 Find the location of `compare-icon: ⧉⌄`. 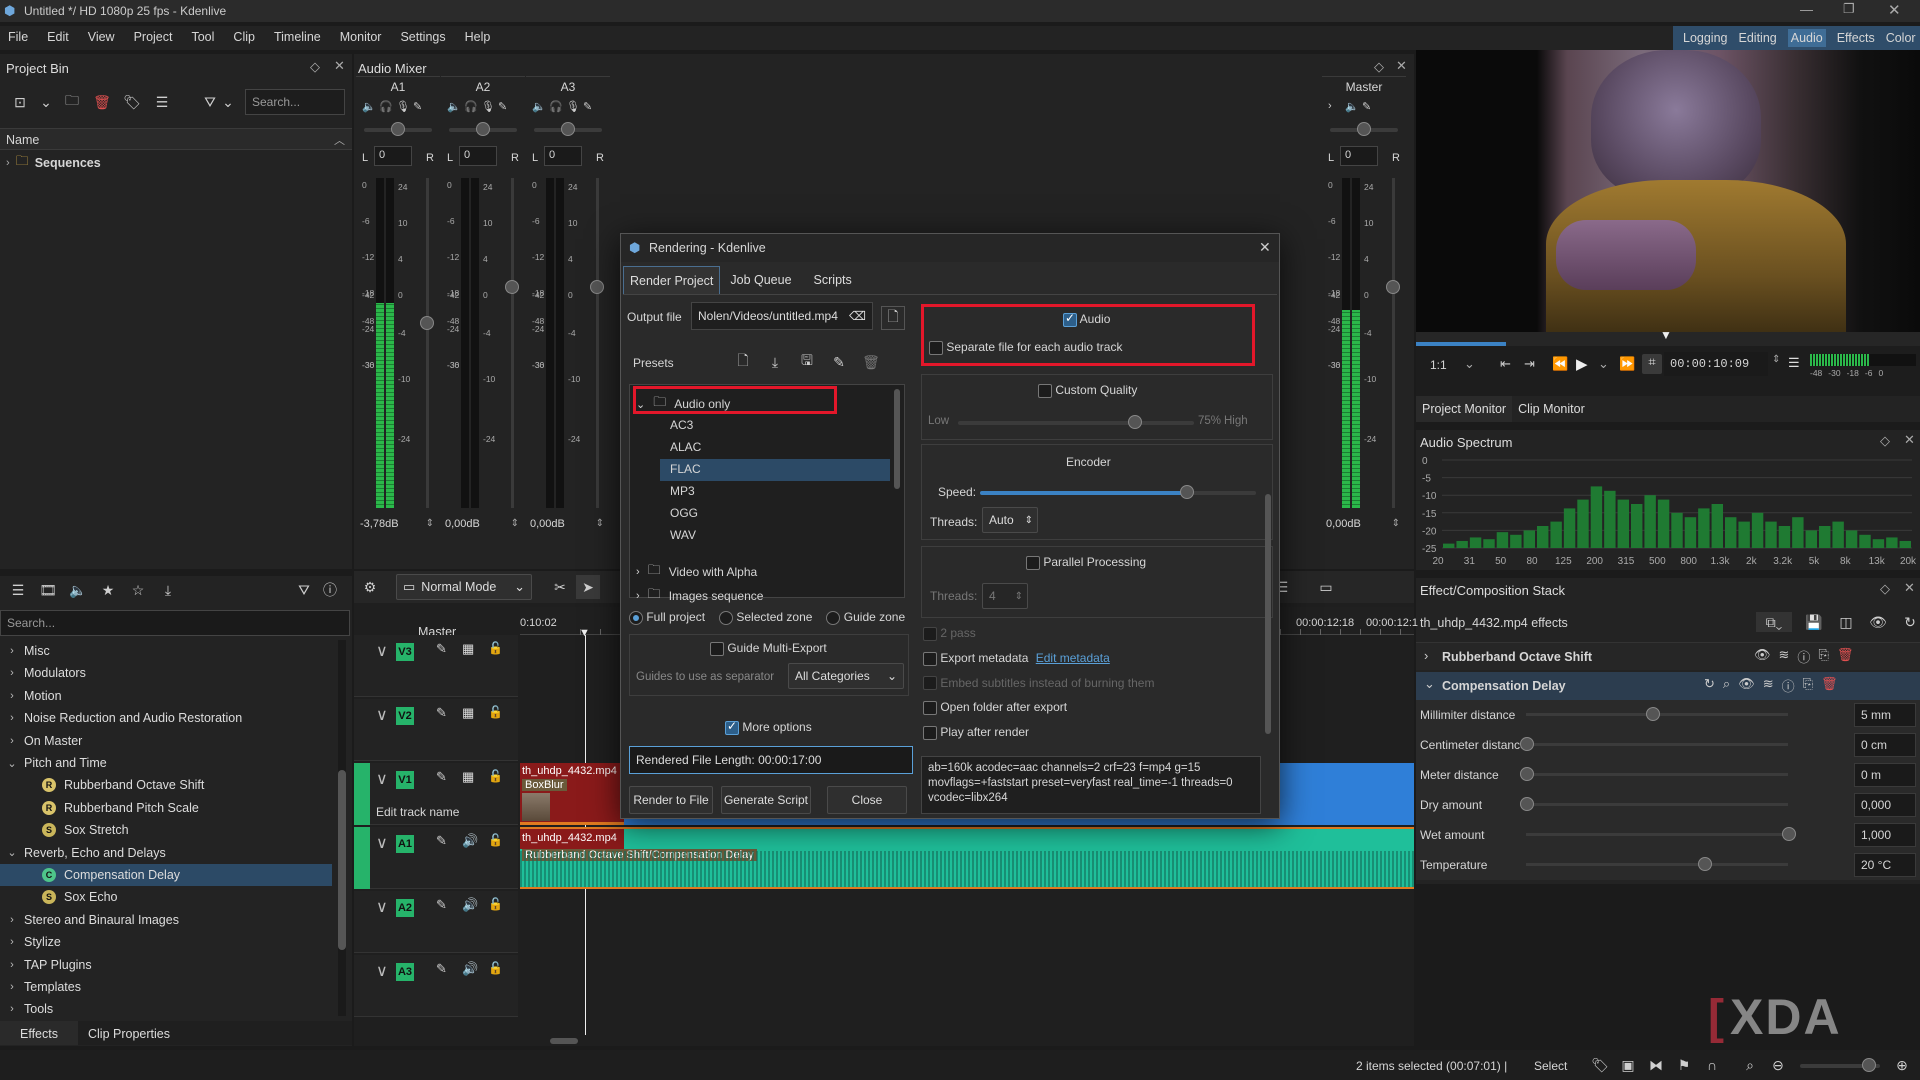

compare-icon: ⧉⌄ is located at coordinates (1774, 622).